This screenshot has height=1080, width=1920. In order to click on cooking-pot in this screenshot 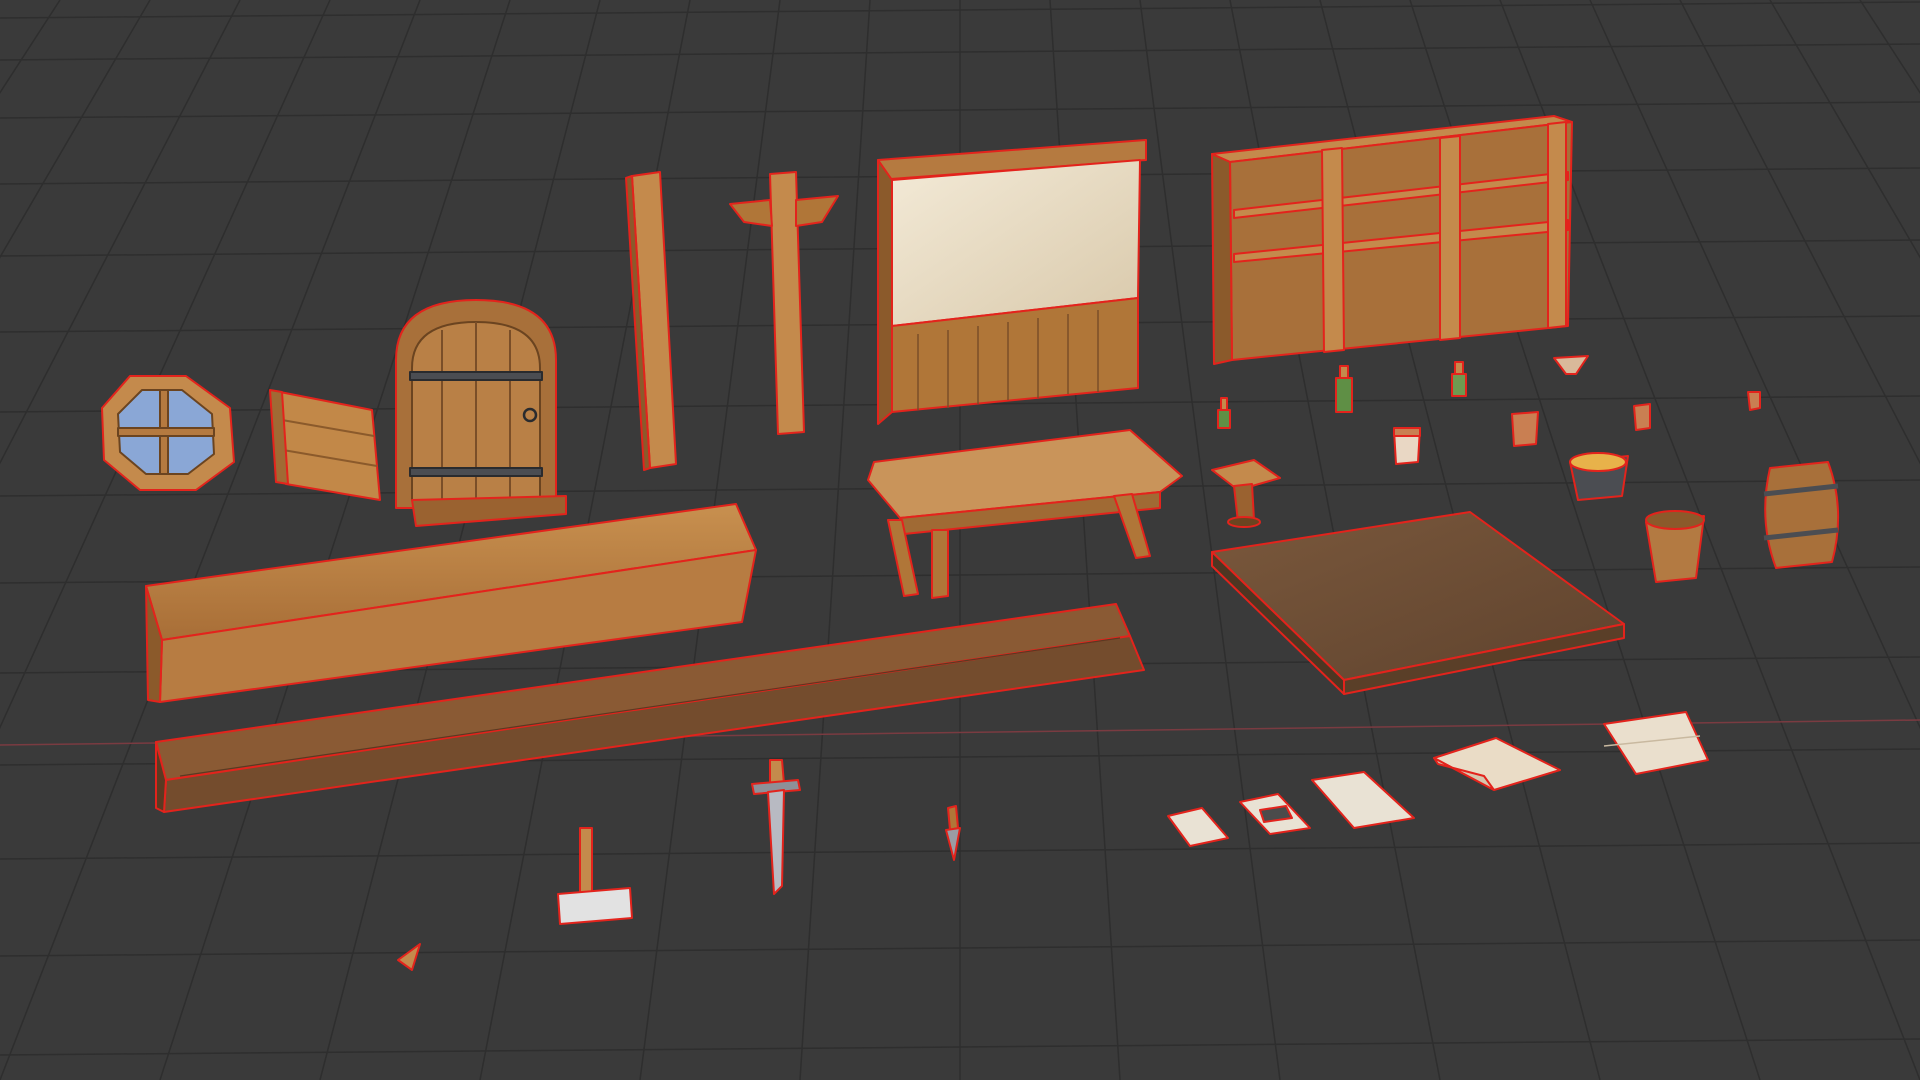, I will do `click(1599, 476)`.